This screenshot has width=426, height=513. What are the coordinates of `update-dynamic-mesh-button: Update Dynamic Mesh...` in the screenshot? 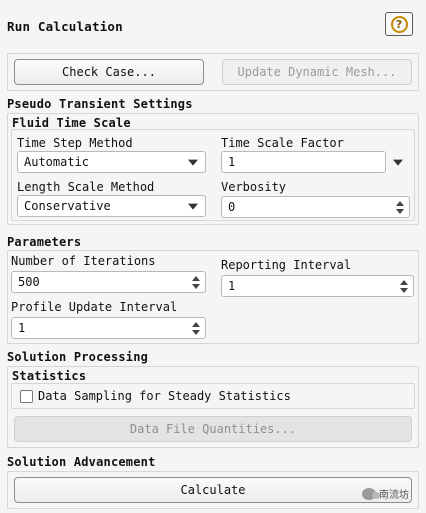 It's located at (317, 72).